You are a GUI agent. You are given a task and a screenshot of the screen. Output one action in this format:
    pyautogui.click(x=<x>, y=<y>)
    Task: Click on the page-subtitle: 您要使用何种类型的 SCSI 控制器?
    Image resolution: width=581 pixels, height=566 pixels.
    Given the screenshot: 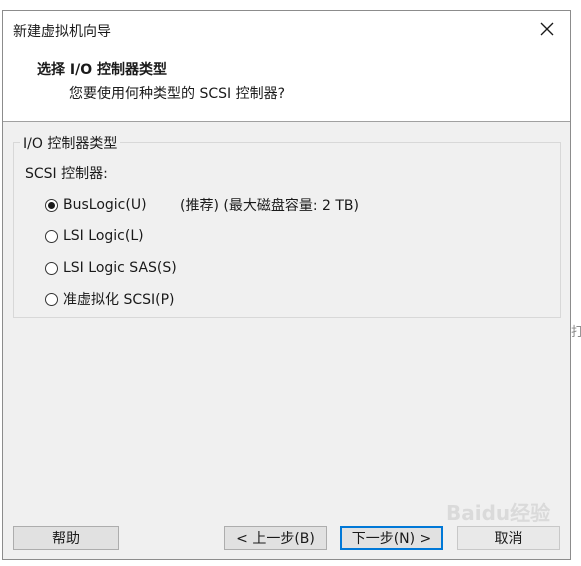 What is the action you would take?
    pyautogui.click(x=177, y=94)
    